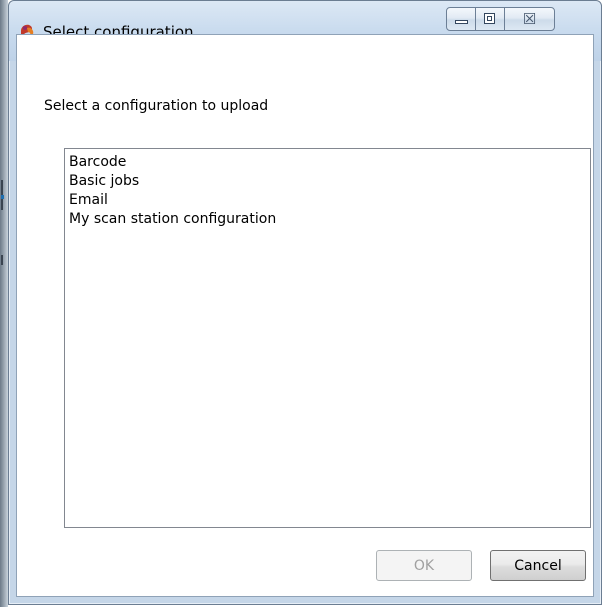 This screenshot has height=607, width=602. I want to click on maximize-button, so click(490, 19).